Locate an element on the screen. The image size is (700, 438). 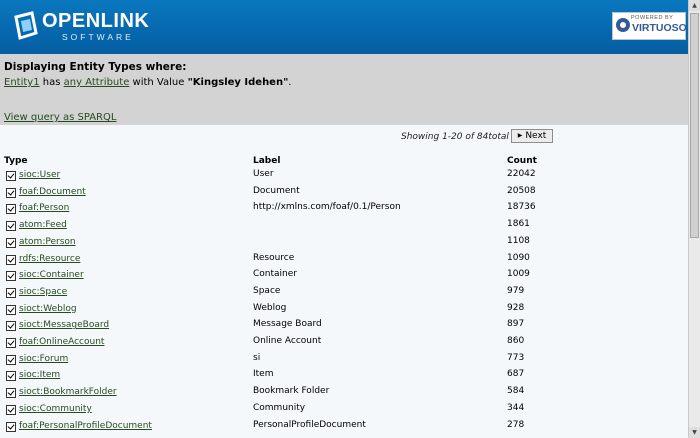
table-row: sioct:BookmarkFolder Bookmark Folder 584 is located at coordinates (344, 394).